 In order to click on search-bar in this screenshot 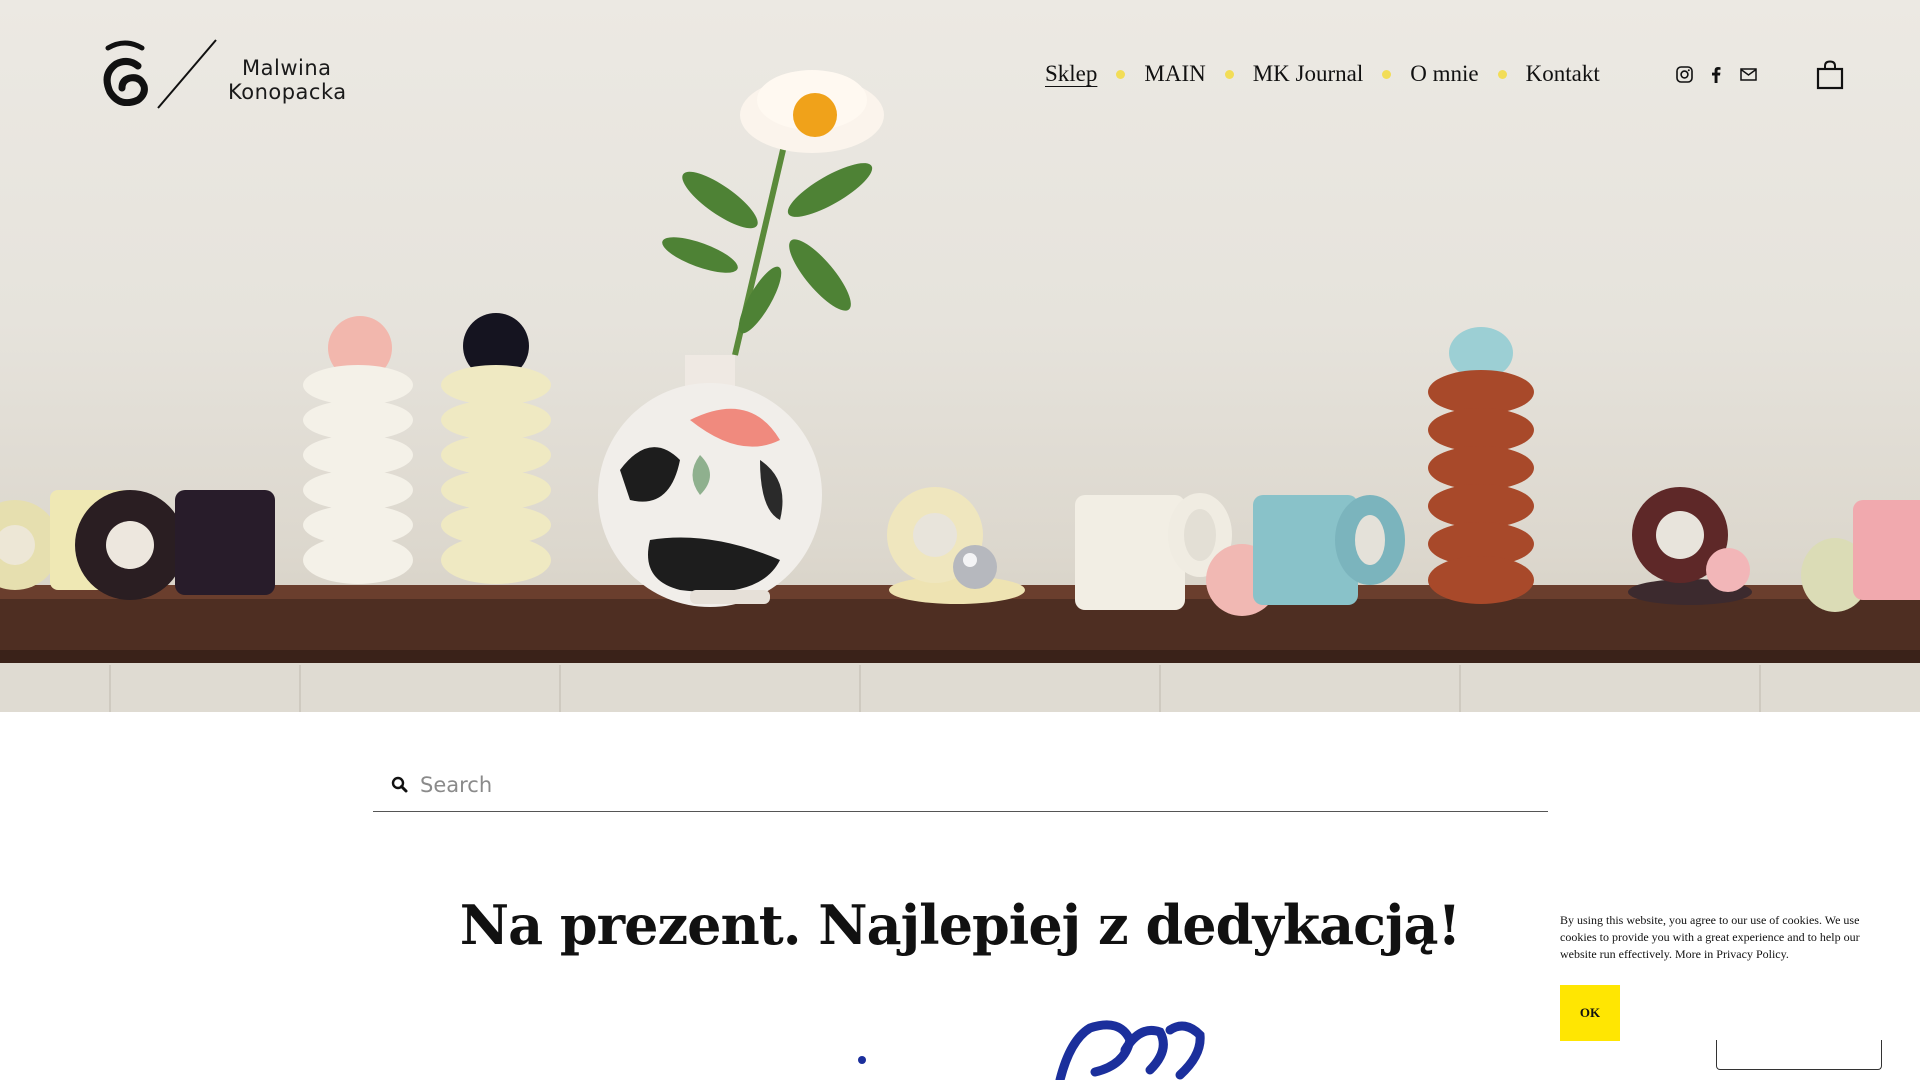, I will do `click(960, 785)`.